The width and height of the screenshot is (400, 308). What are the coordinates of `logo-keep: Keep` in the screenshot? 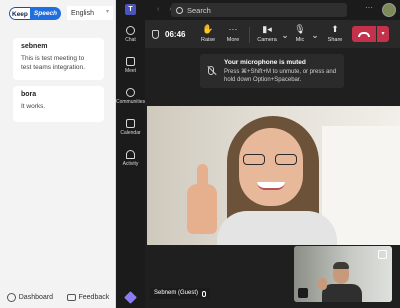 It's located at (19, 13).